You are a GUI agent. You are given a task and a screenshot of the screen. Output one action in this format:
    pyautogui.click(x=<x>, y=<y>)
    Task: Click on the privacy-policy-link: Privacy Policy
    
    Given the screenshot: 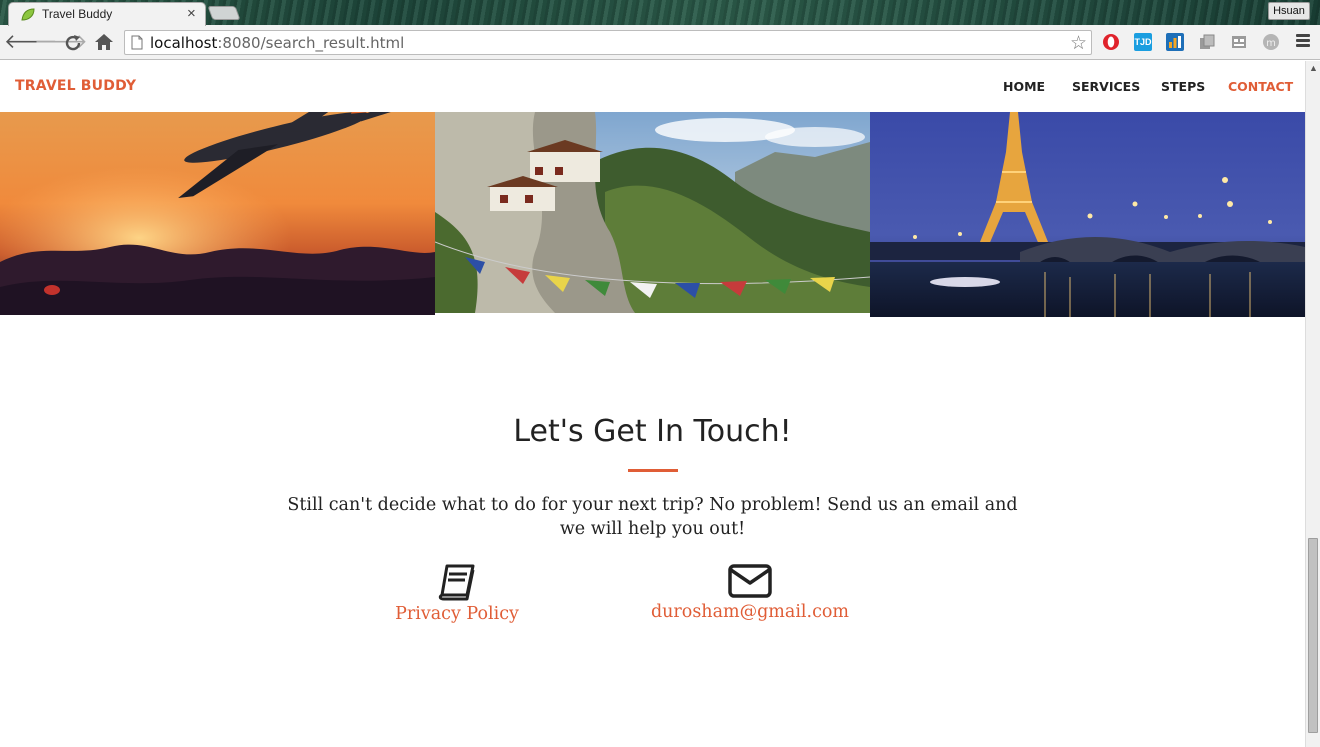 What is the action you would take?
    pyautogui.click(x=457, y=614)
    